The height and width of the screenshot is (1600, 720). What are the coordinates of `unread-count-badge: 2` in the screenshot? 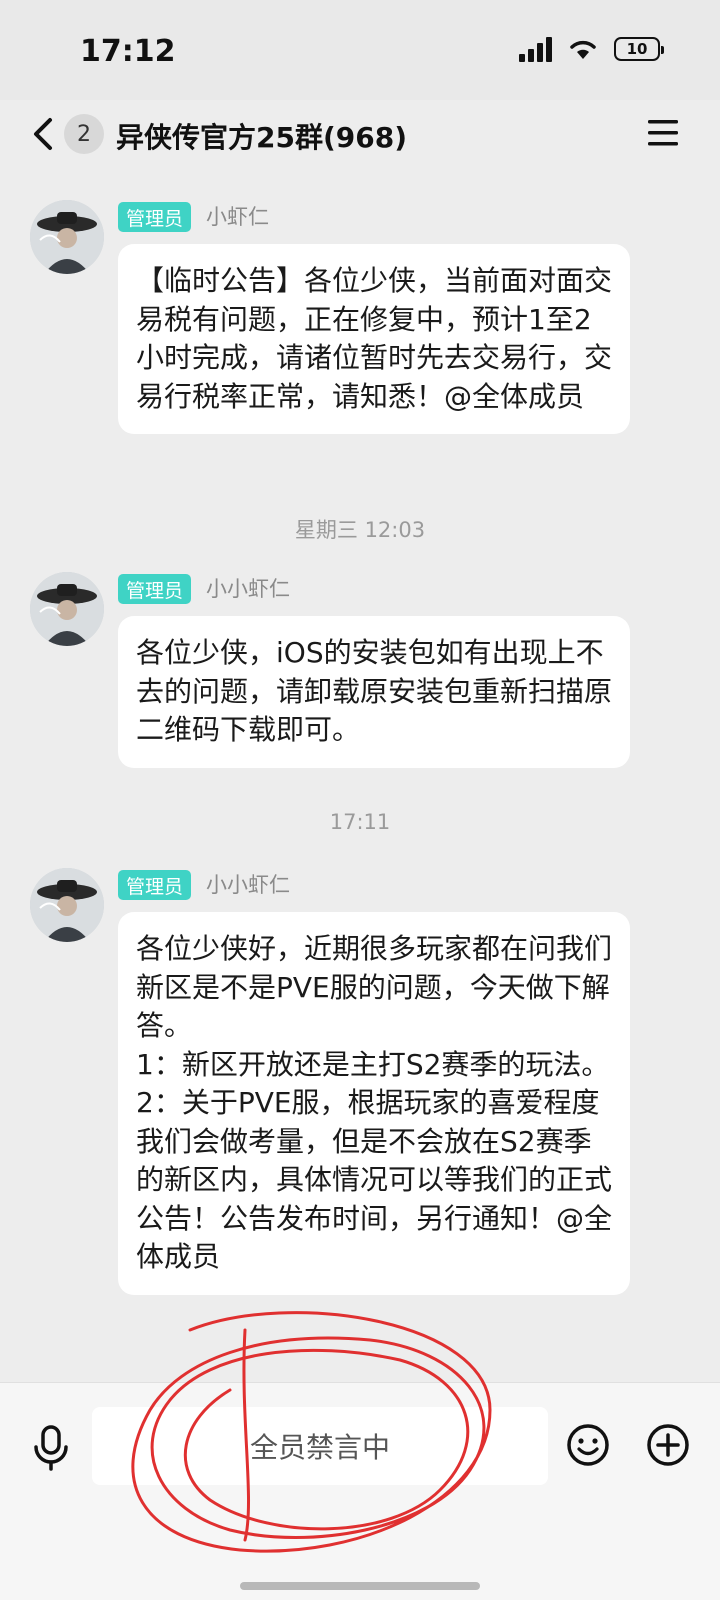 It's located at (84, 134).